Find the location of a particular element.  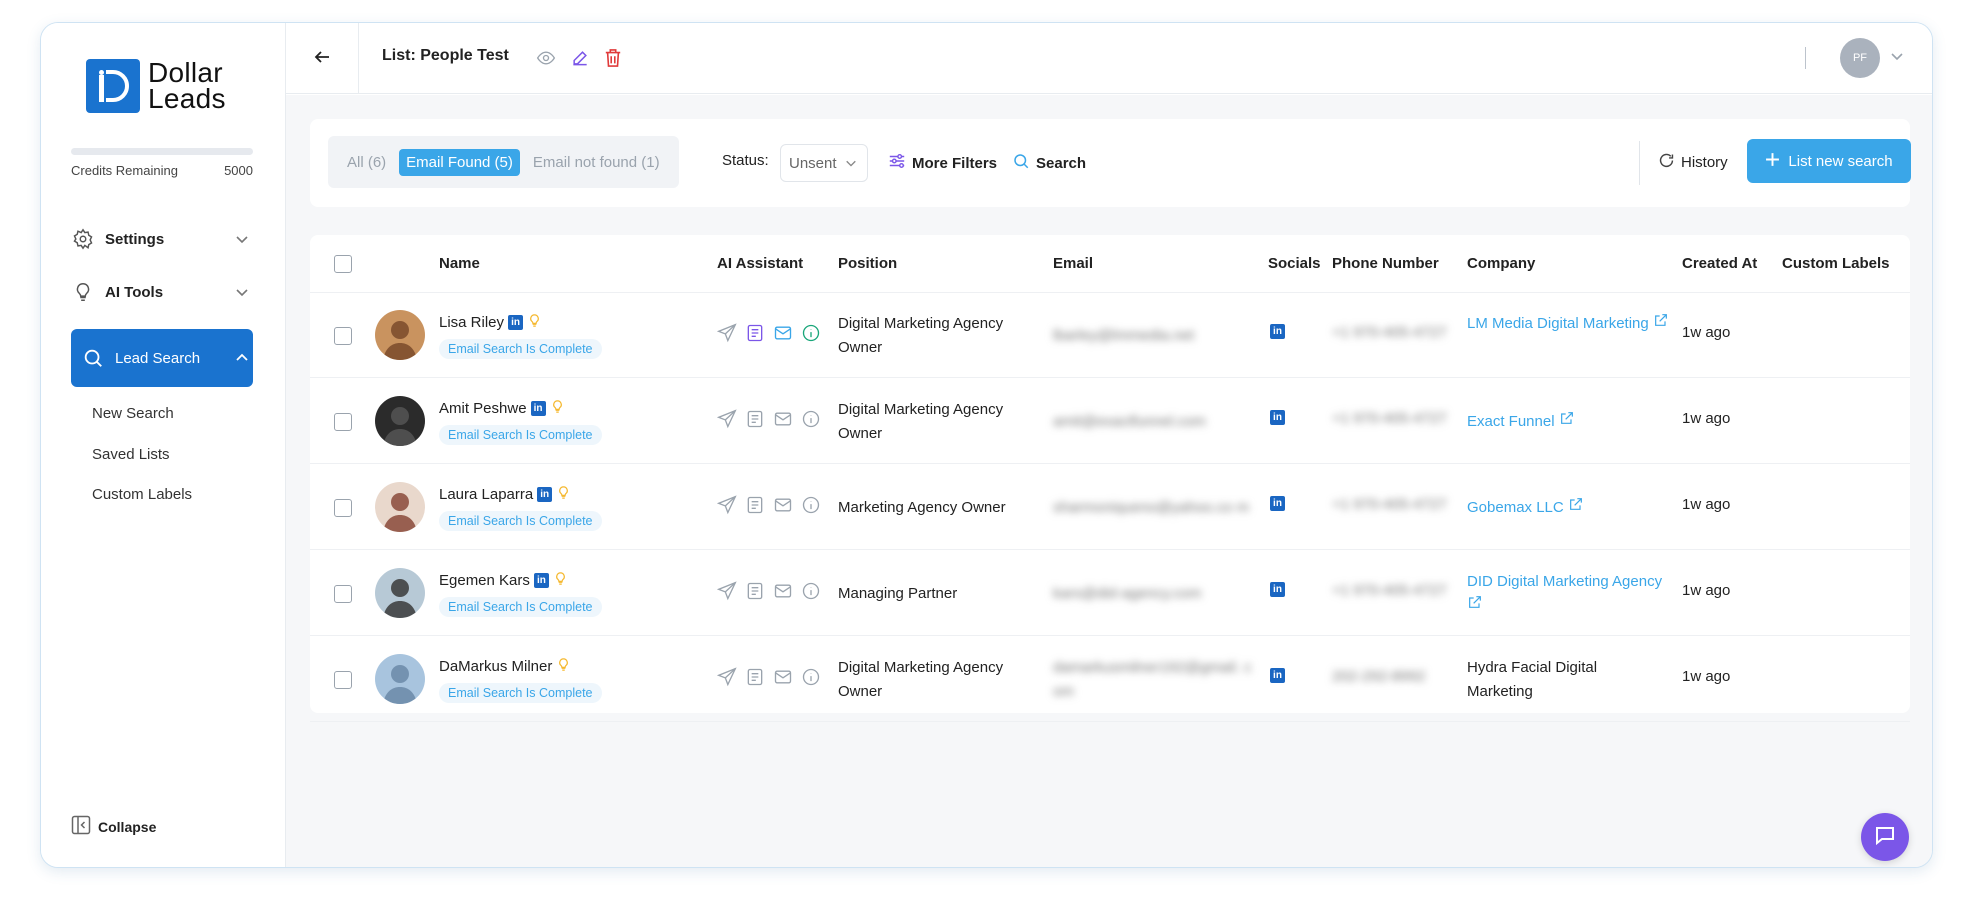

collapse-button: Collapse is located at coordinates (113, 826).